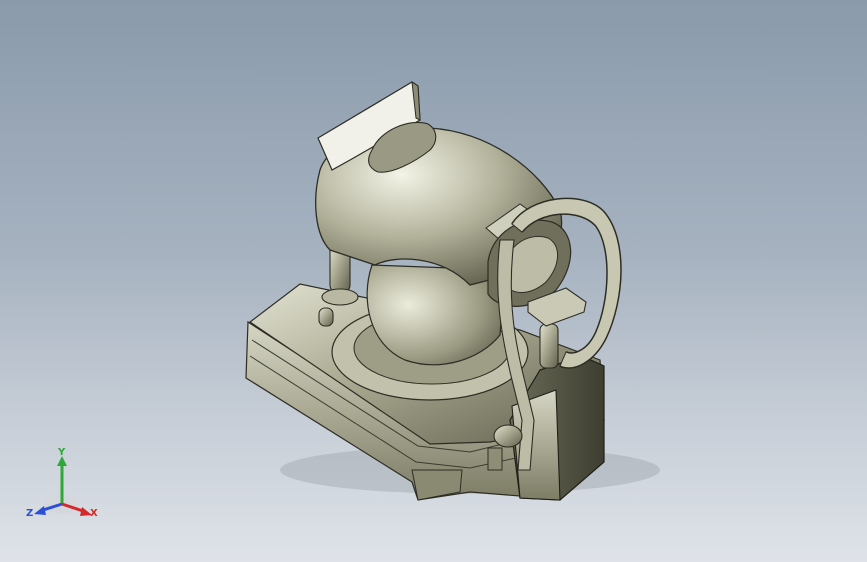  Describe the element at coordinates (326, 317) in the screenshot. I see `left-knob` at that location.